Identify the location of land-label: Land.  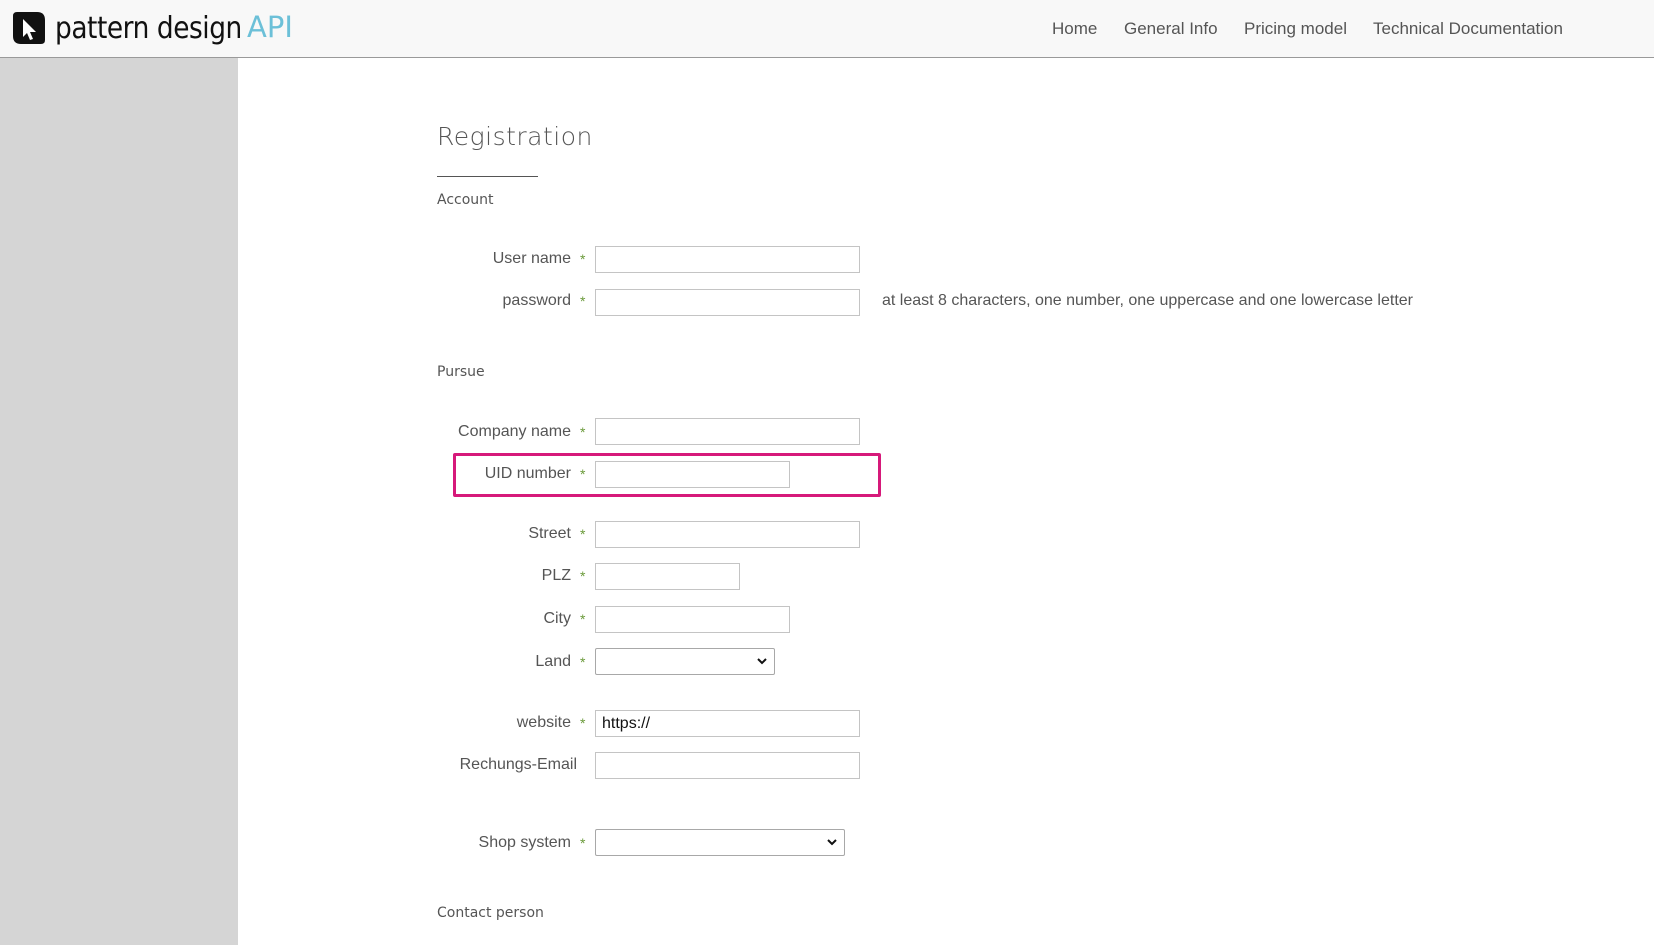
(553, 661).